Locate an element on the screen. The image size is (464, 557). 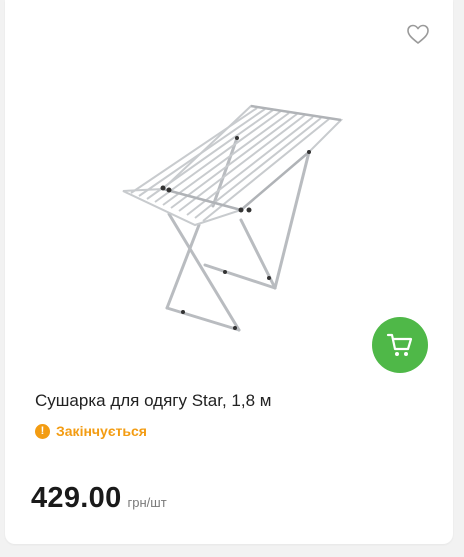
price-value: 429.00 is located at coordinates (76, 498).